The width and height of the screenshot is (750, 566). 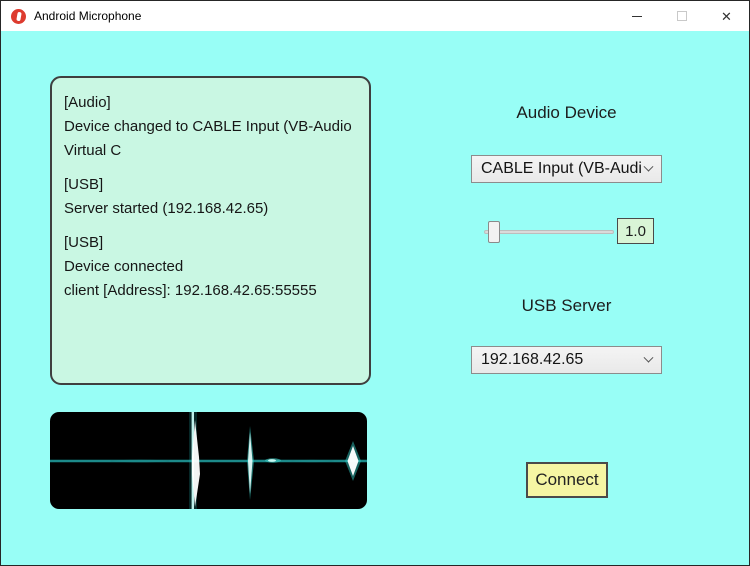 I want to click on audio-device-selected: CABLE Input (VB-Audi, so click(x=561, y=168).